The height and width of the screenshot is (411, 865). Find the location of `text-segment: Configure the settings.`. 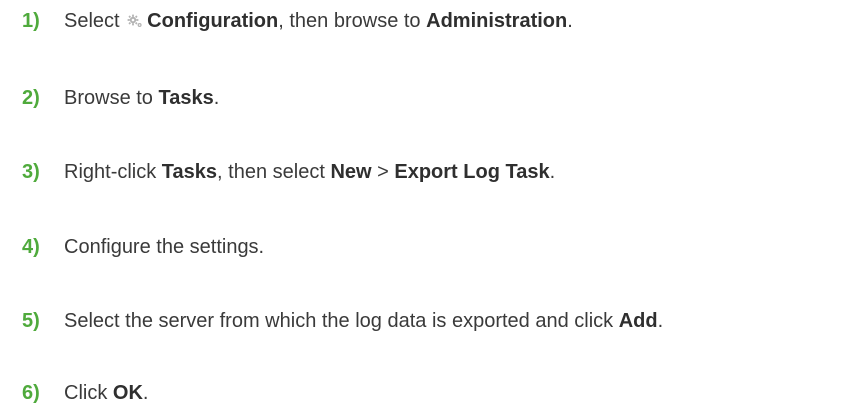

text-segment: Configure the settings. is located at coordinates (164, 246).